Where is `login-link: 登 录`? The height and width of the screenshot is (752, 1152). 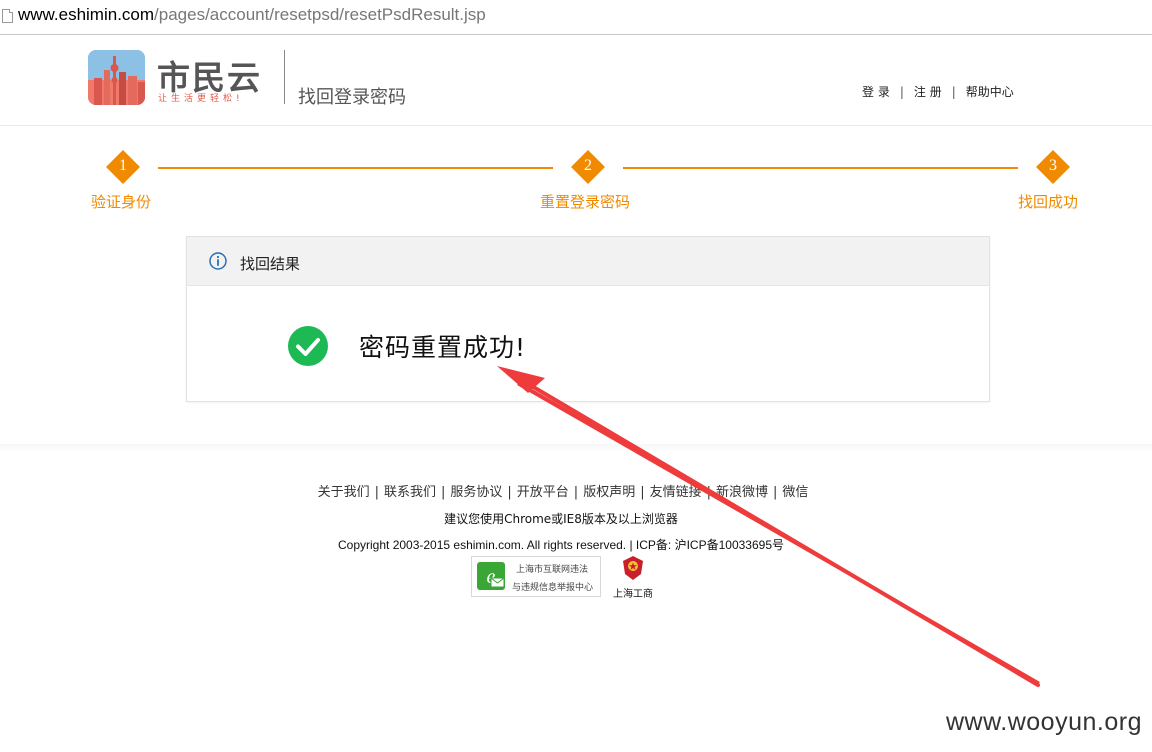
login-link: 登 录 is located at coordinates (876, 92).